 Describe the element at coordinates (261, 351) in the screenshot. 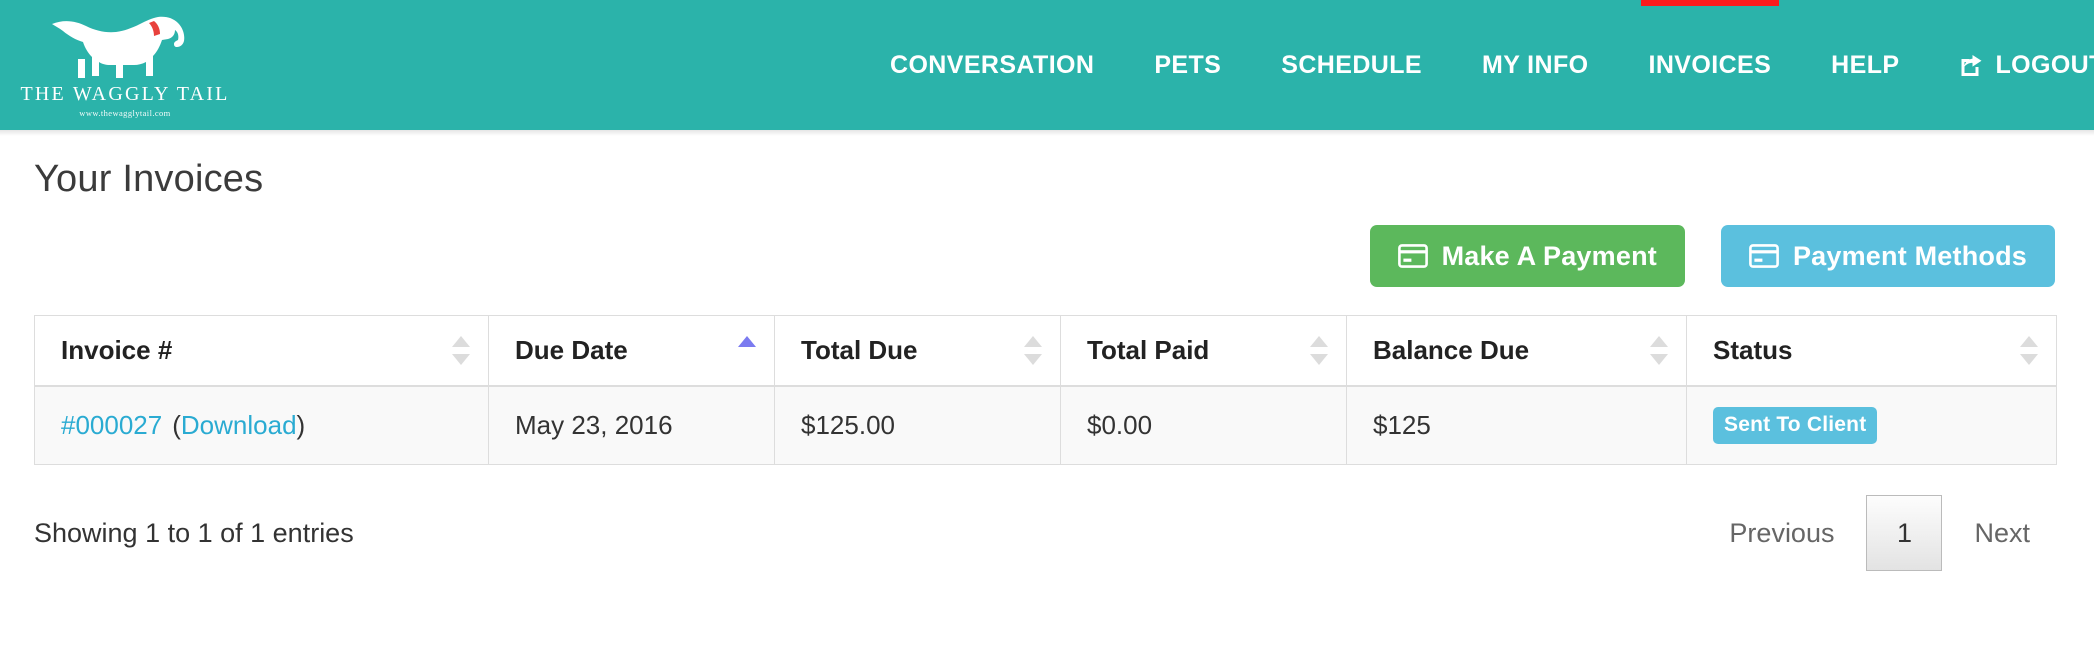

I see `column-header-invoice-number: Invoice #` at that location.